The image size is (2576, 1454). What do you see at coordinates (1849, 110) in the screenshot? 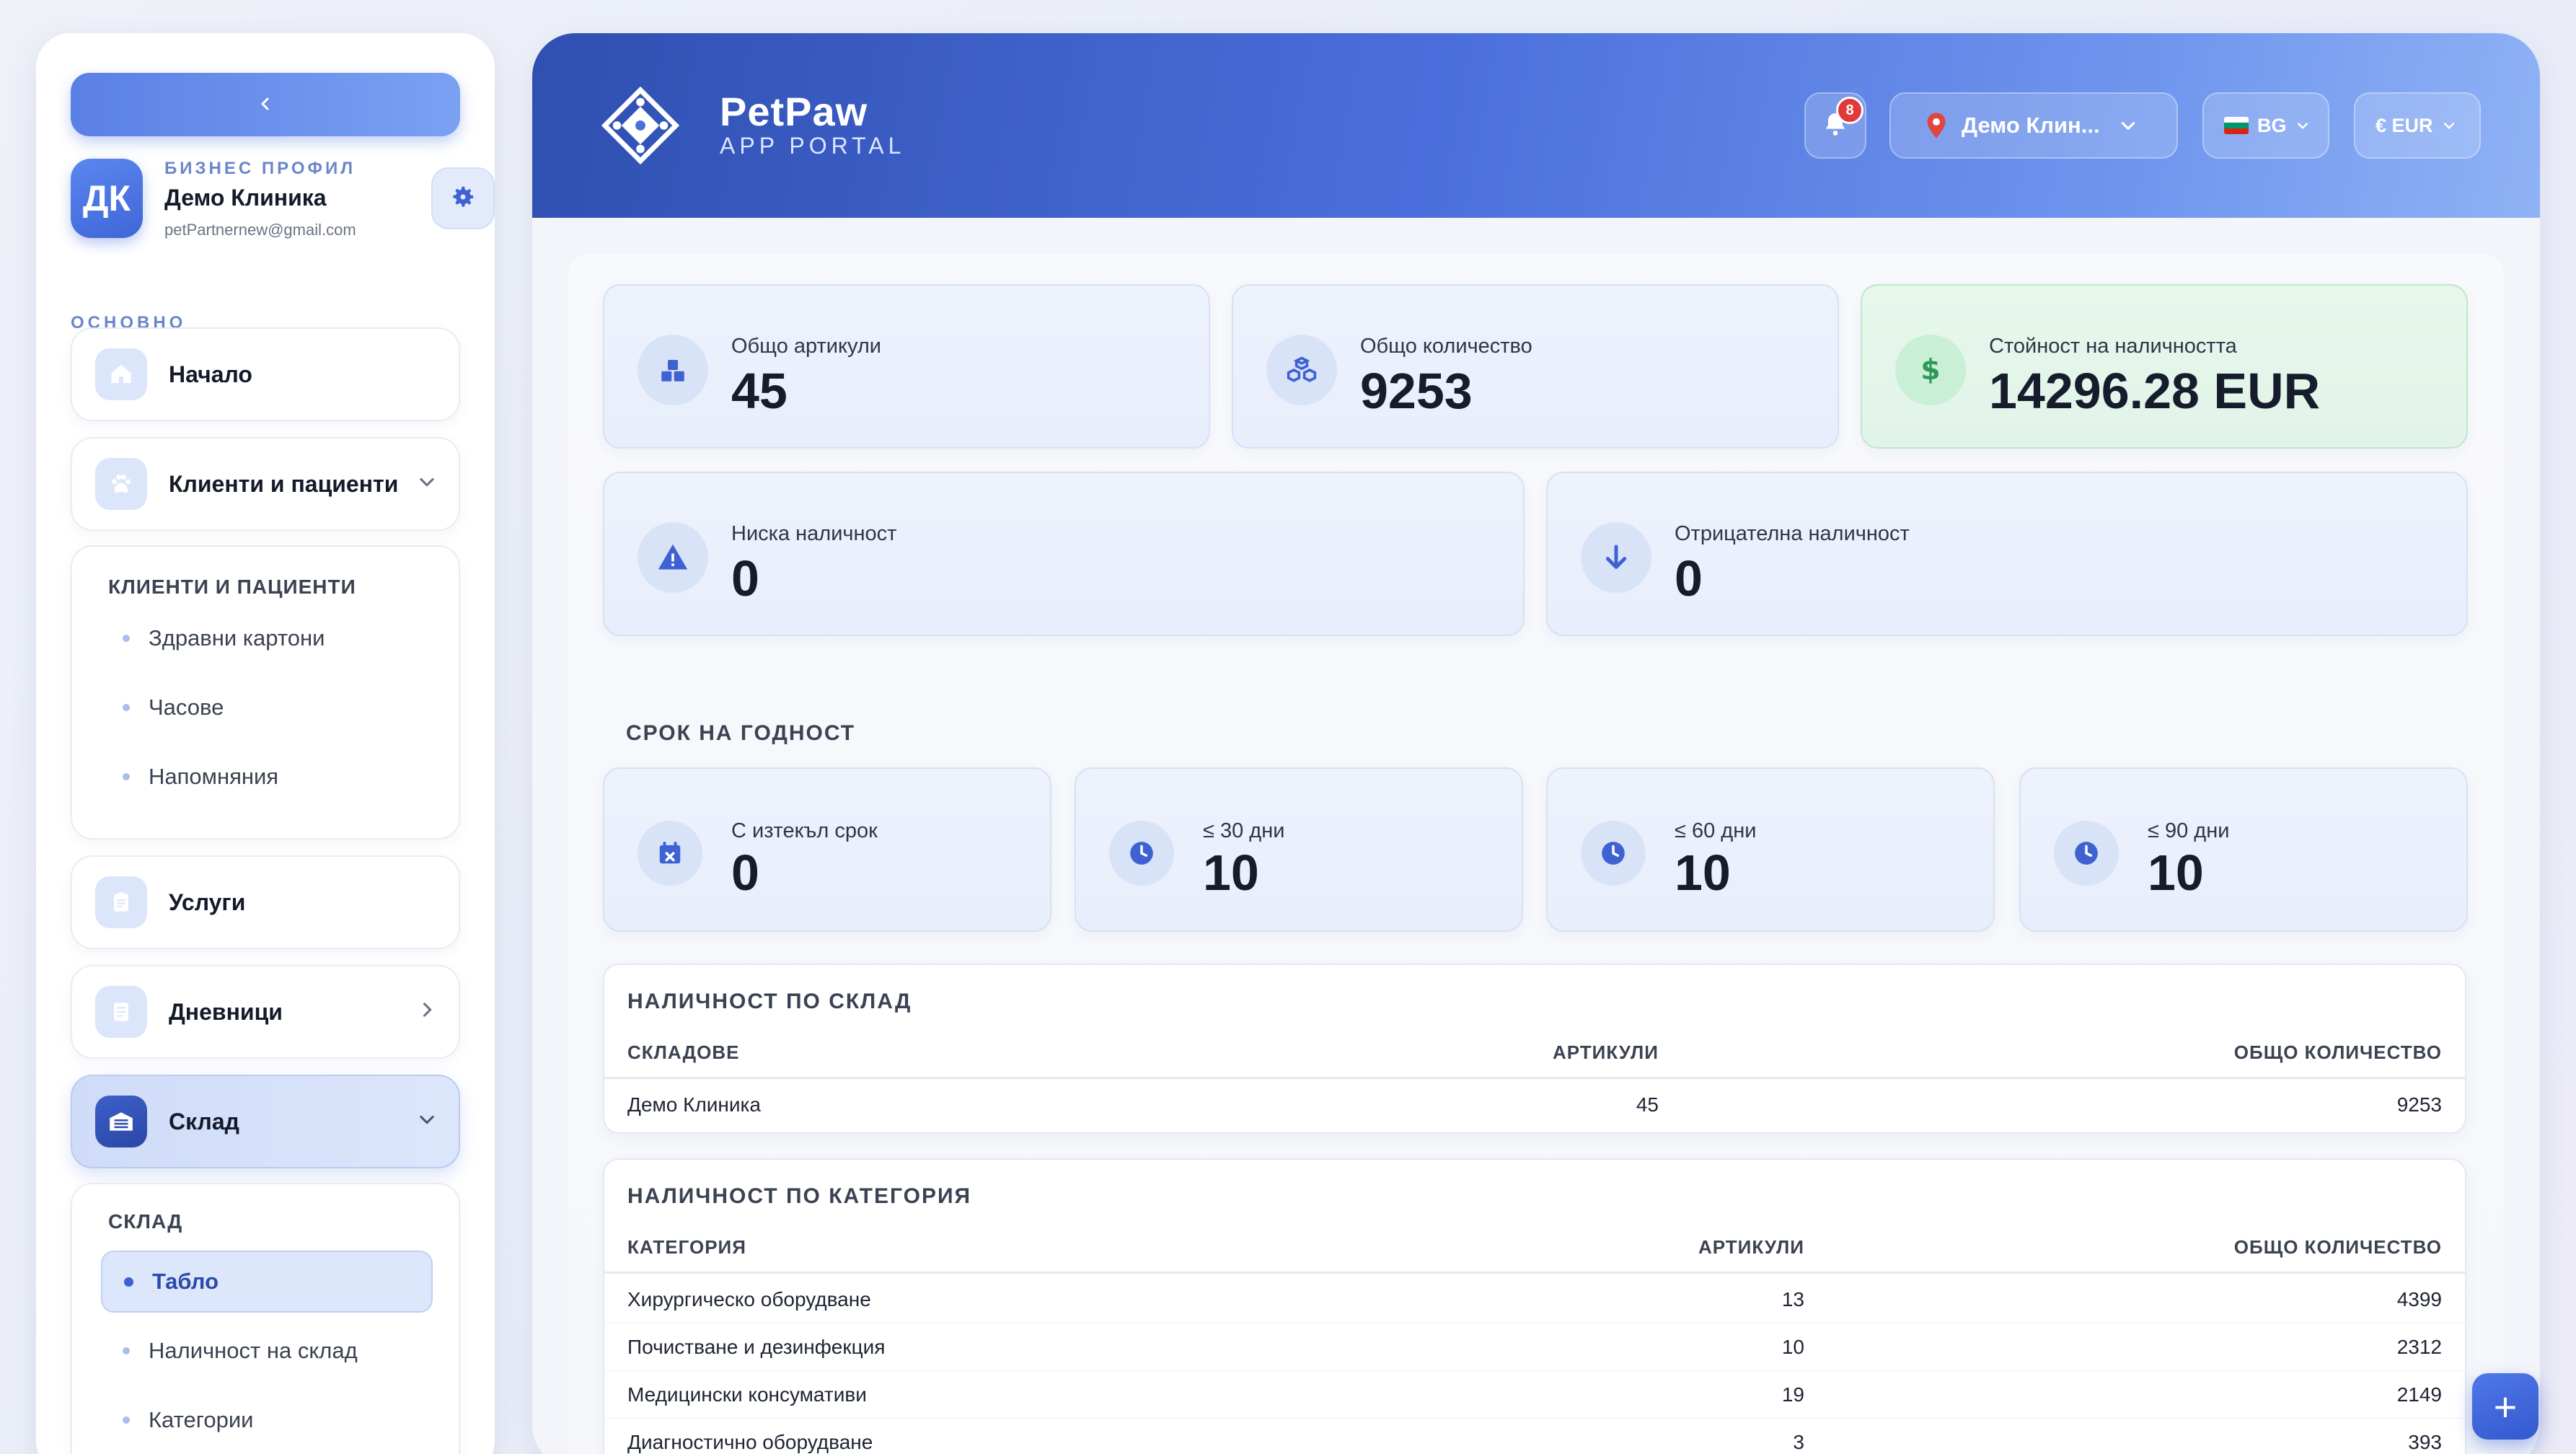
I see `notification-badge: 8` at bounding box center [1849, 110].